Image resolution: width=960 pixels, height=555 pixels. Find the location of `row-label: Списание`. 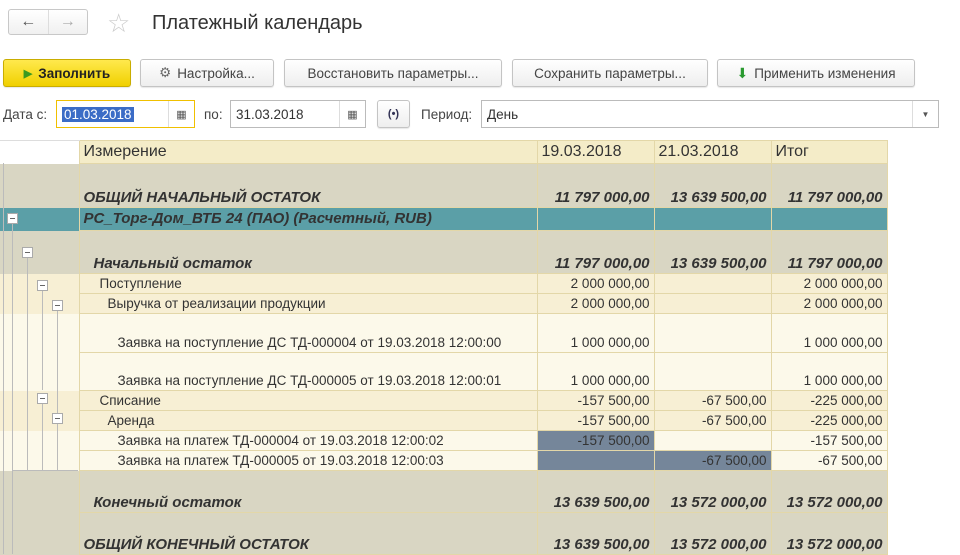

row-label: Списание is located at coordinates (308, 400).